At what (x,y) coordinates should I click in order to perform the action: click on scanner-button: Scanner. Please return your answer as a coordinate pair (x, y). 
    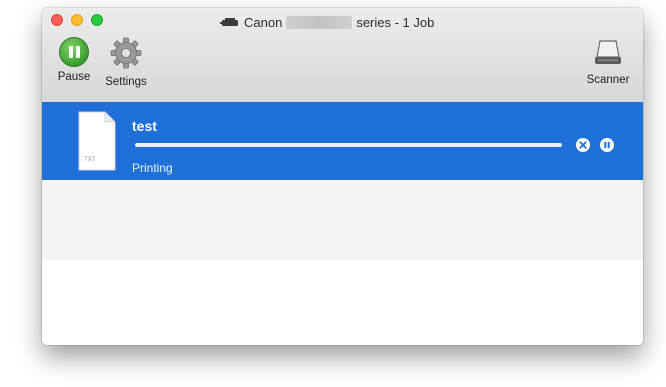
    Looking at the image, I should click on (608, 61).